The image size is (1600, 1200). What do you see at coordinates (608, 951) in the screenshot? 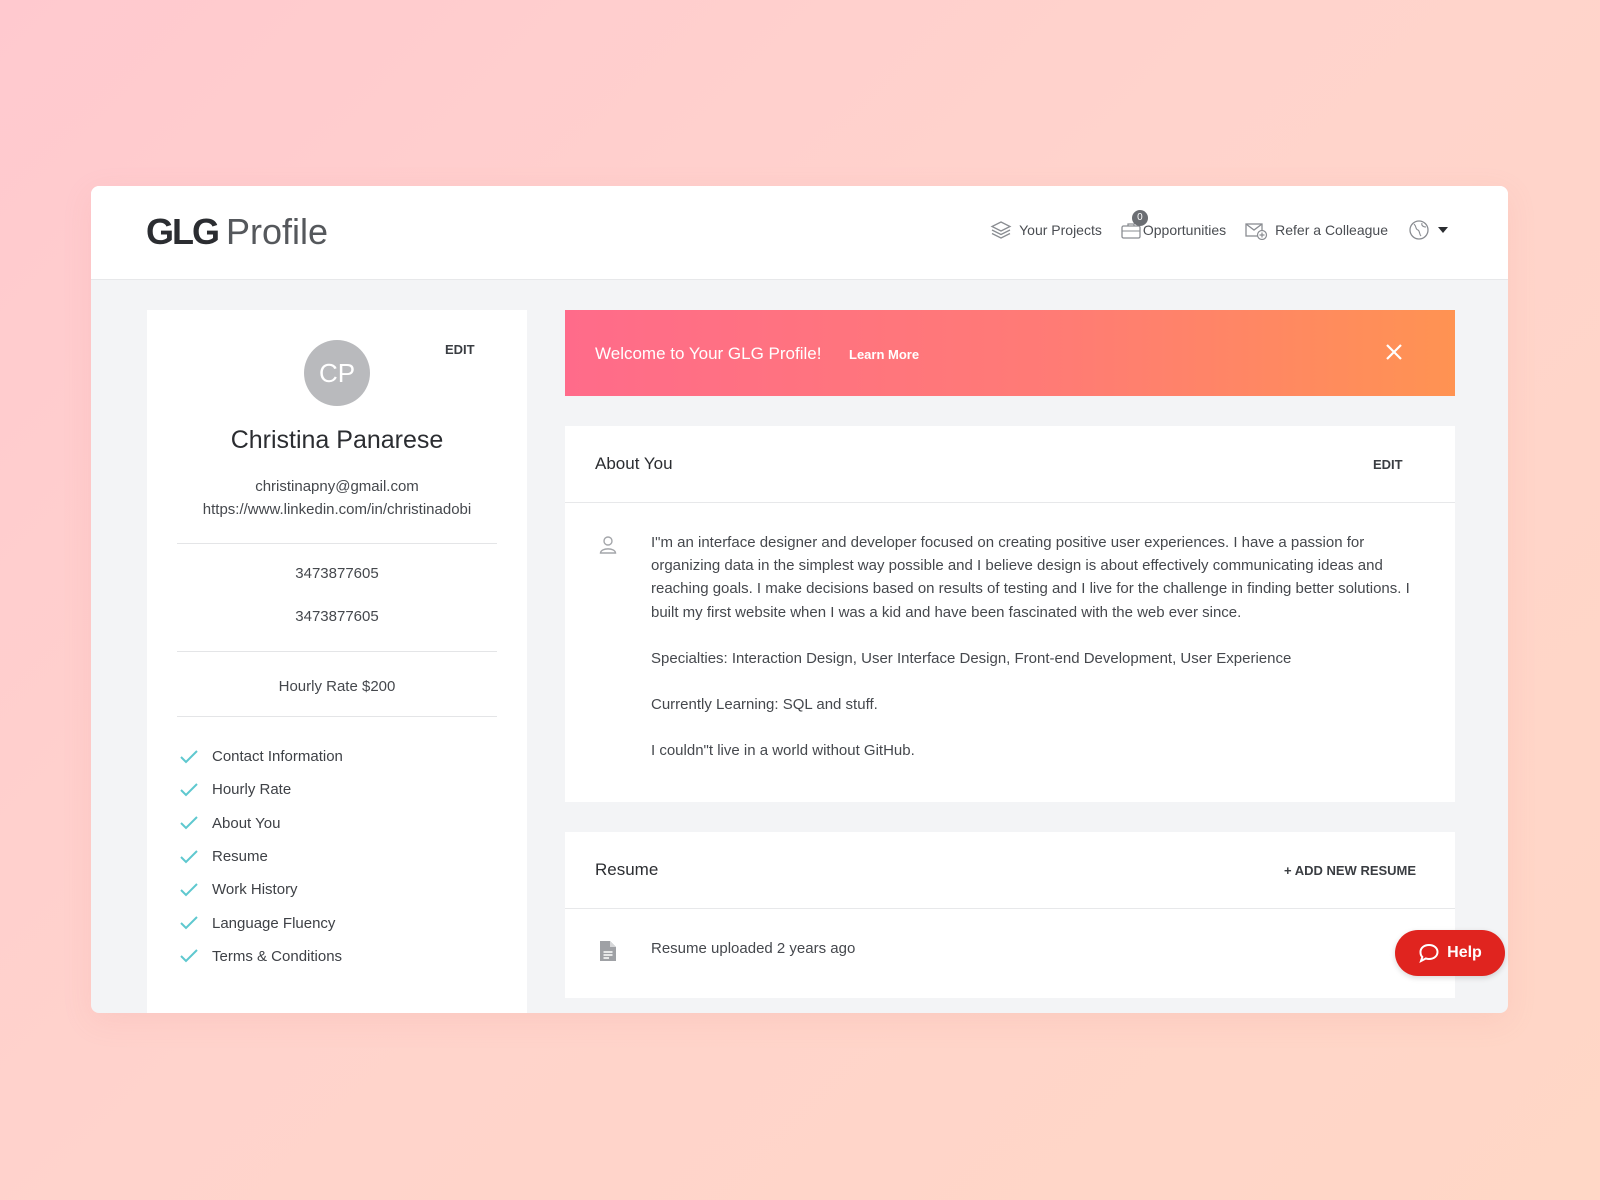
I see `document-icon` at bounding box center [608, 951].